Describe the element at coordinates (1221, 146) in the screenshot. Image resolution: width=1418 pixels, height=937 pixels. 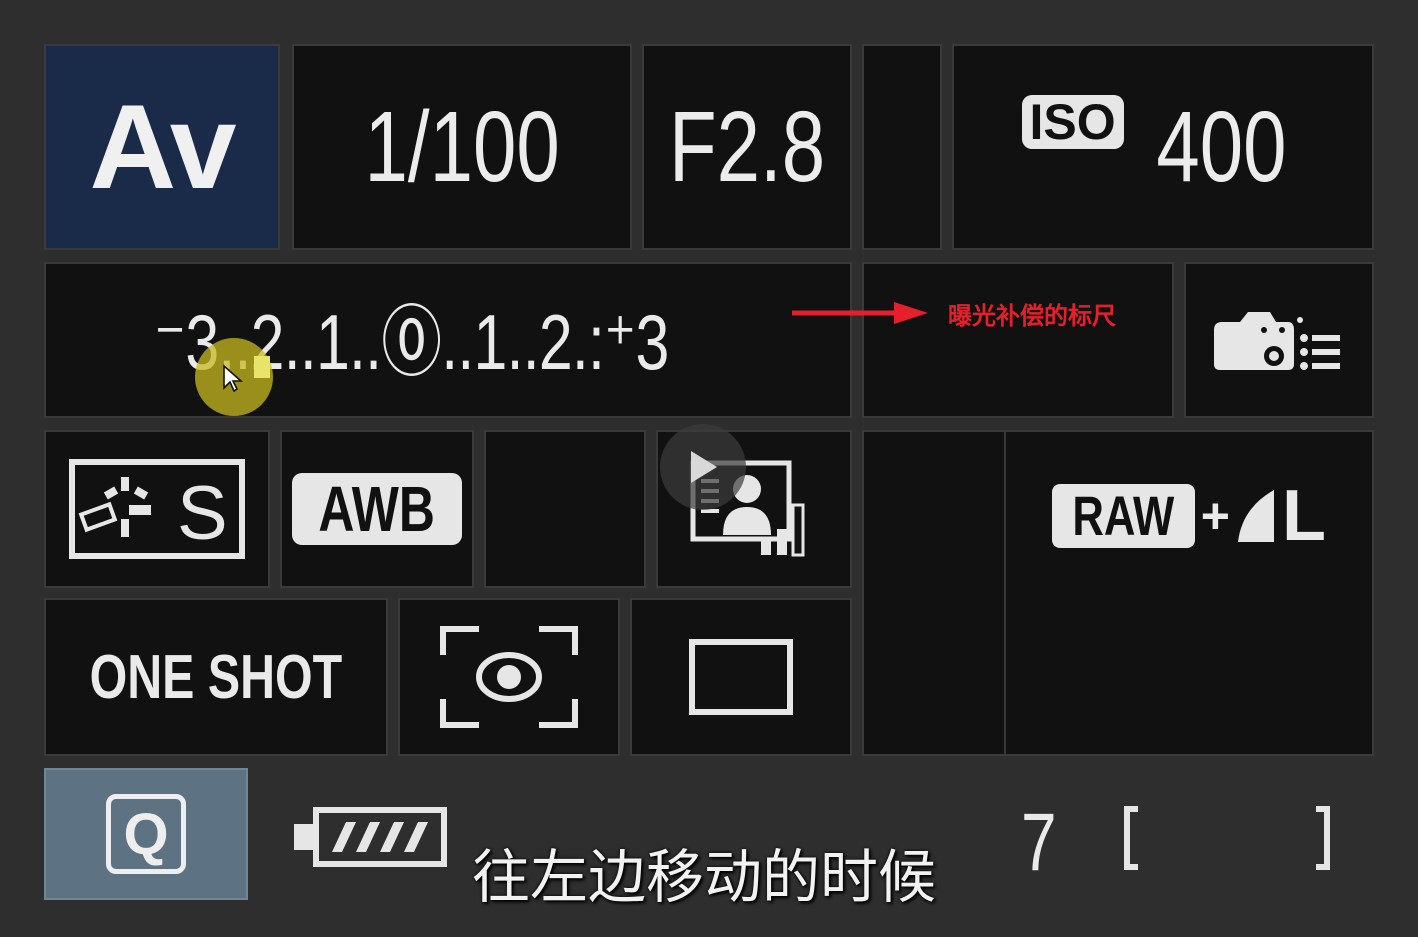
I see `iso-value: 400` at that location.